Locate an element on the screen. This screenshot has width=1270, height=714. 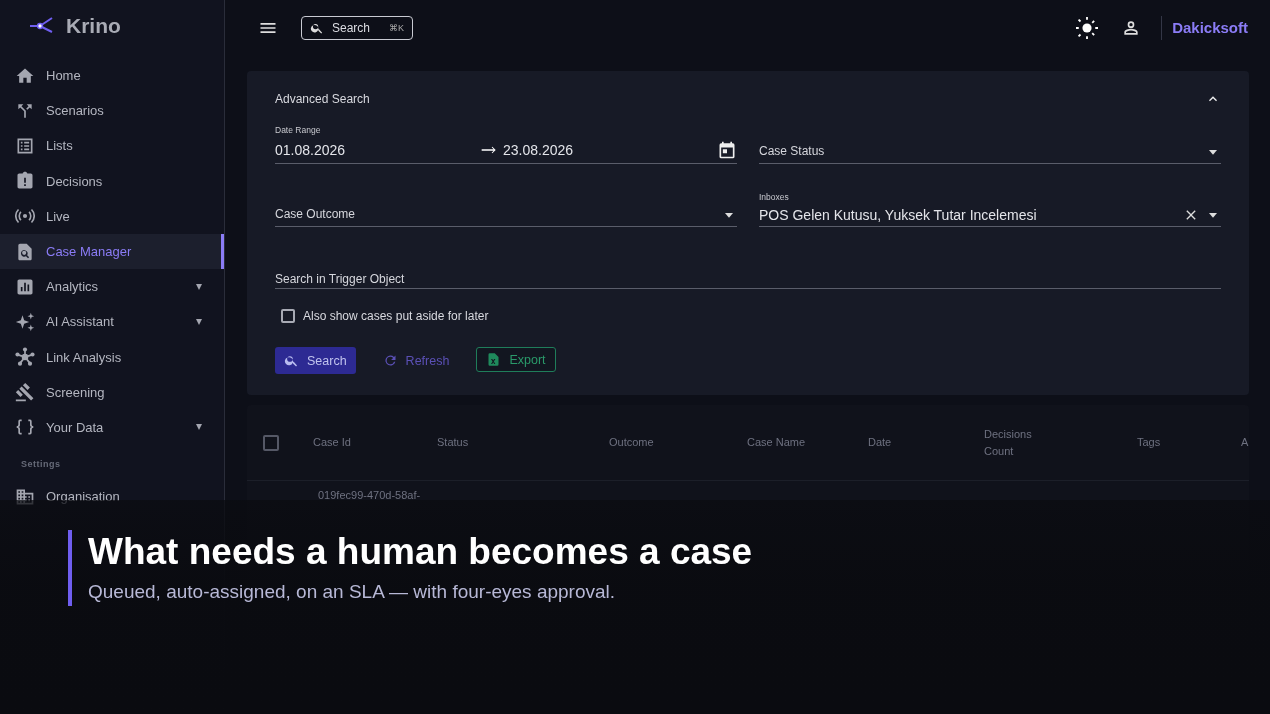
column-header: Decisions Count is located at coordinates (1014, 442).